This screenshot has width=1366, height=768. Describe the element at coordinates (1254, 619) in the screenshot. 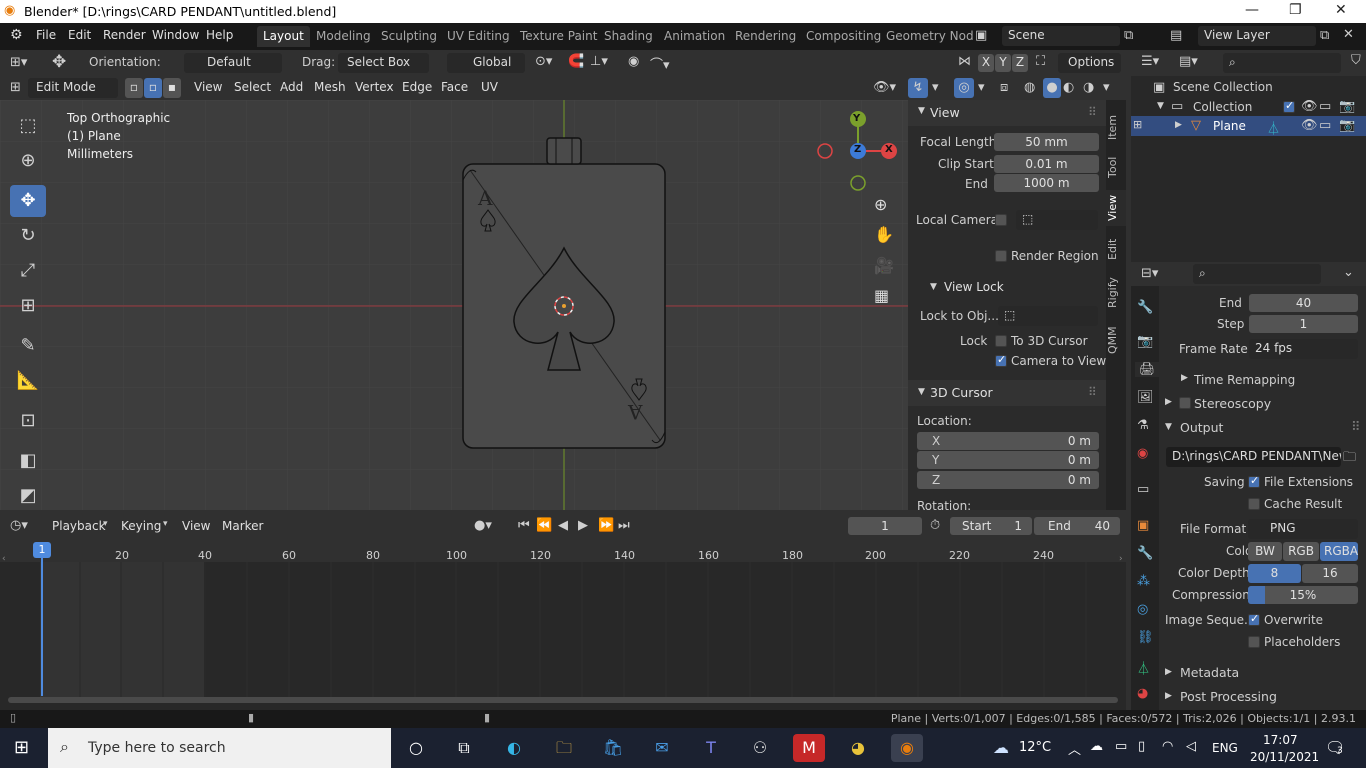

I see `overwrite-checkbox` at that location.